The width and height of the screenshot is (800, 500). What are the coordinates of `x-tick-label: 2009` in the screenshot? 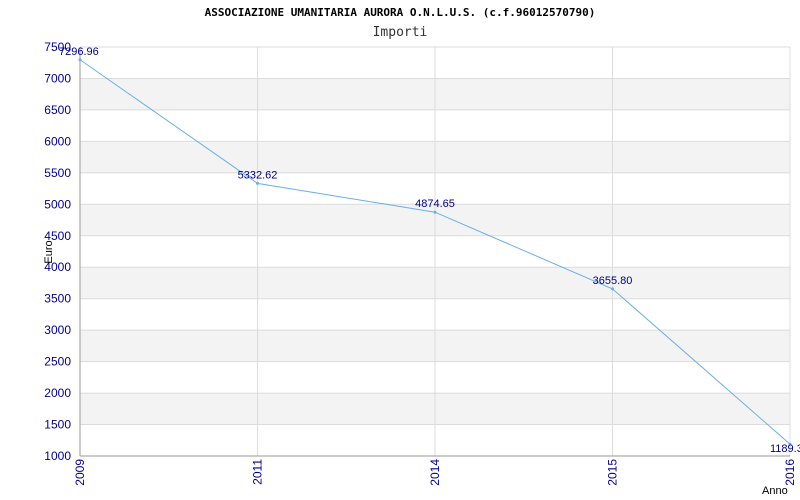 It's located at (80, 472).